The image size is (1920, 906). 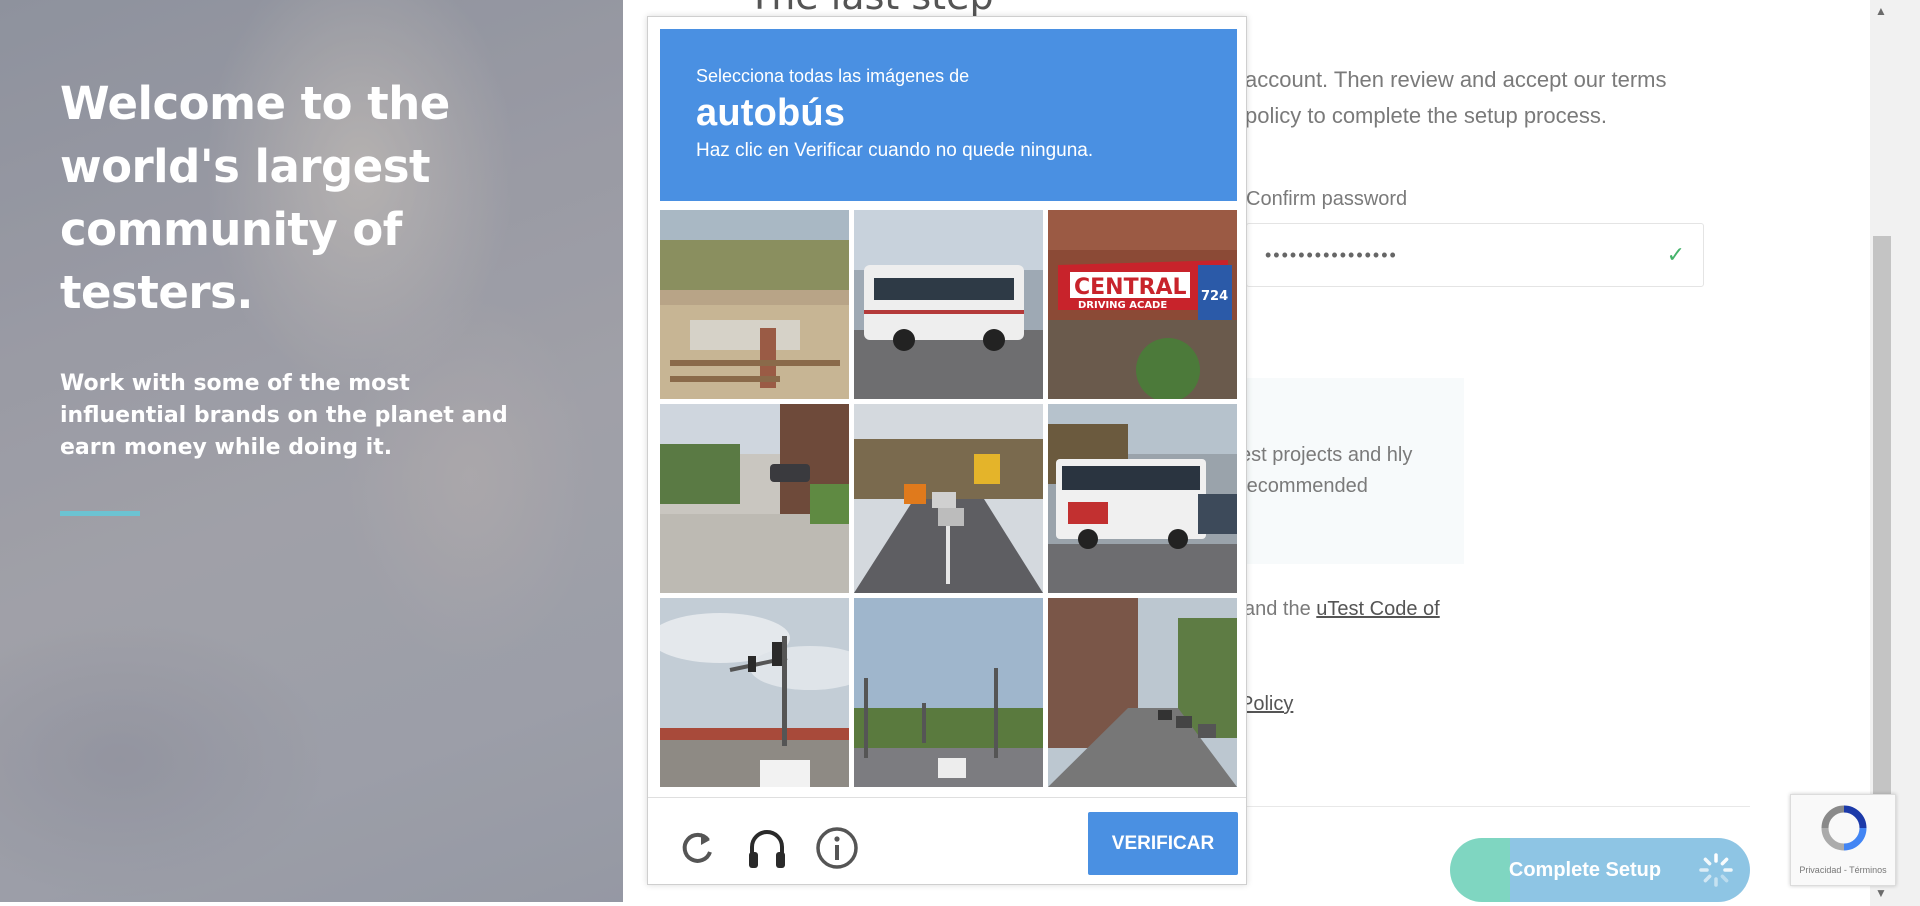 I want to click on scroll-down-arrow-icon: ▼, so click(x=1881, y=893).